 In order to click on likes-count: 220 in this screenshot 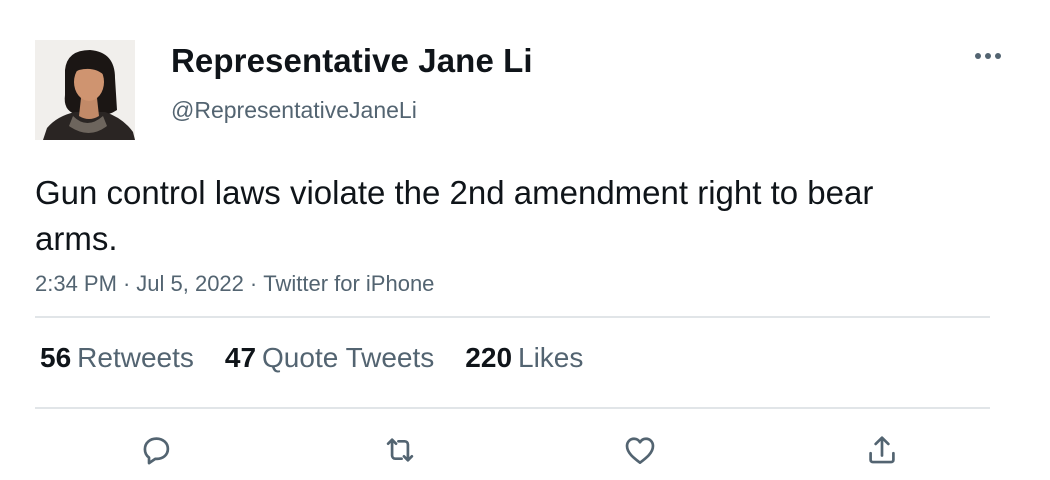, I will do `click(489, 357)`.